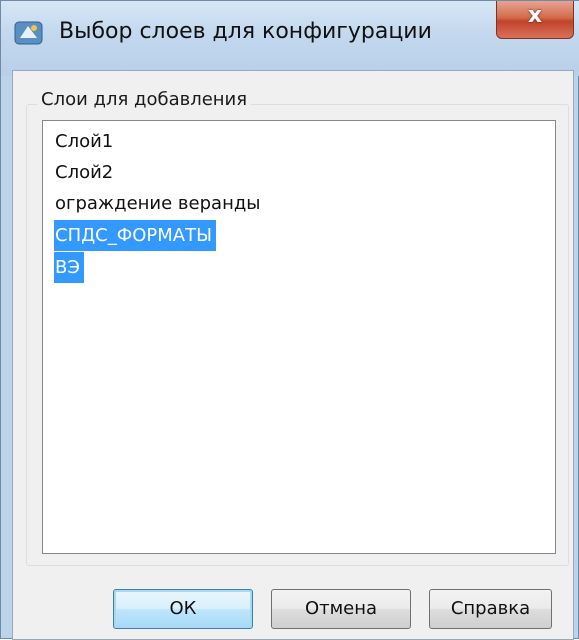 The image size is (579, 640). I want to click on close-button: x, so click(535, 20).